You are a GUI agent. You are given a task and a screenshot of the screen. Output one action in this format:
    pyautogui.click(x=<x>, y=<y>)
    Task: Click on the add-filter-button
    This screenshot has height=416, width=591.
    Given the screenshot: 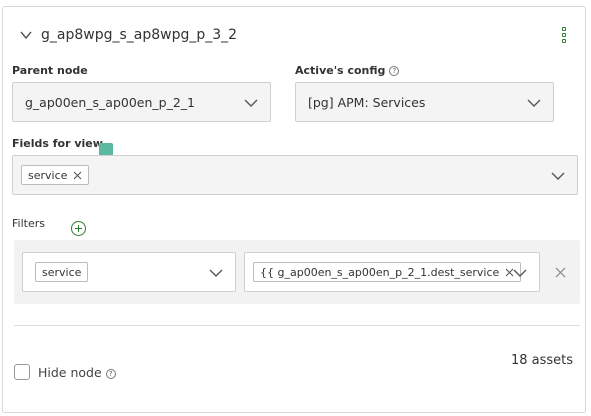 What is the action you would take?
    pyautogui.click(x=78, y=228)
    